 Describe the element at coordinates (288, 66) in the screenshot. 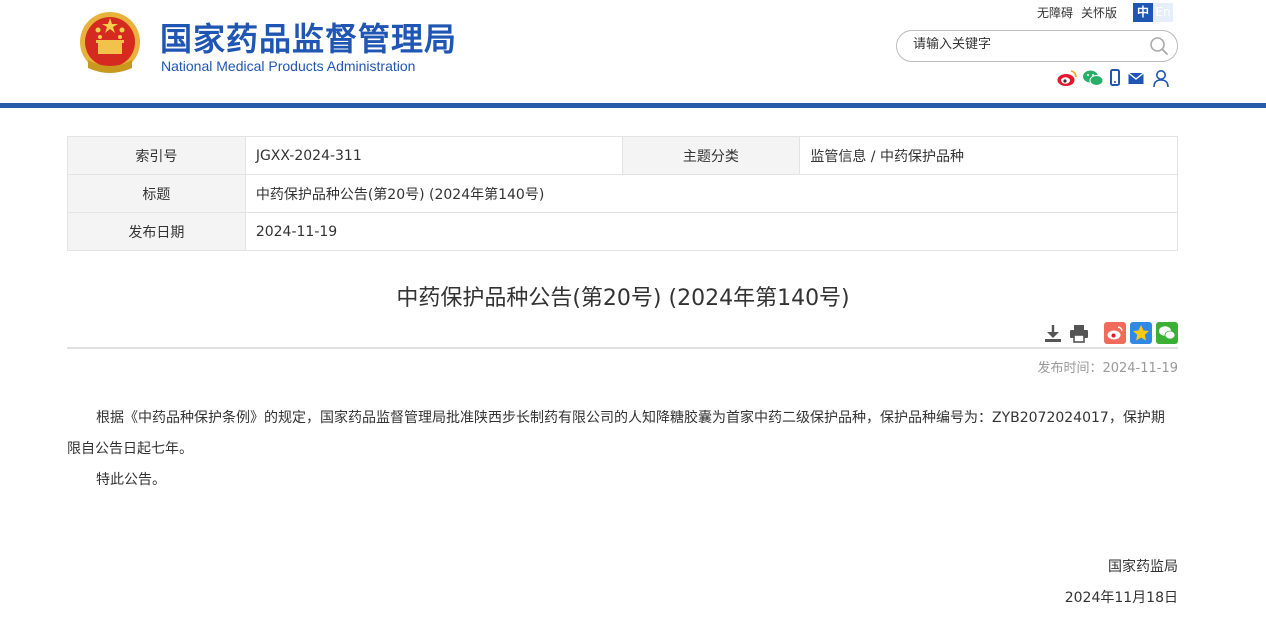

I see `site-subtitle: National Medical Products Administration` at that location.